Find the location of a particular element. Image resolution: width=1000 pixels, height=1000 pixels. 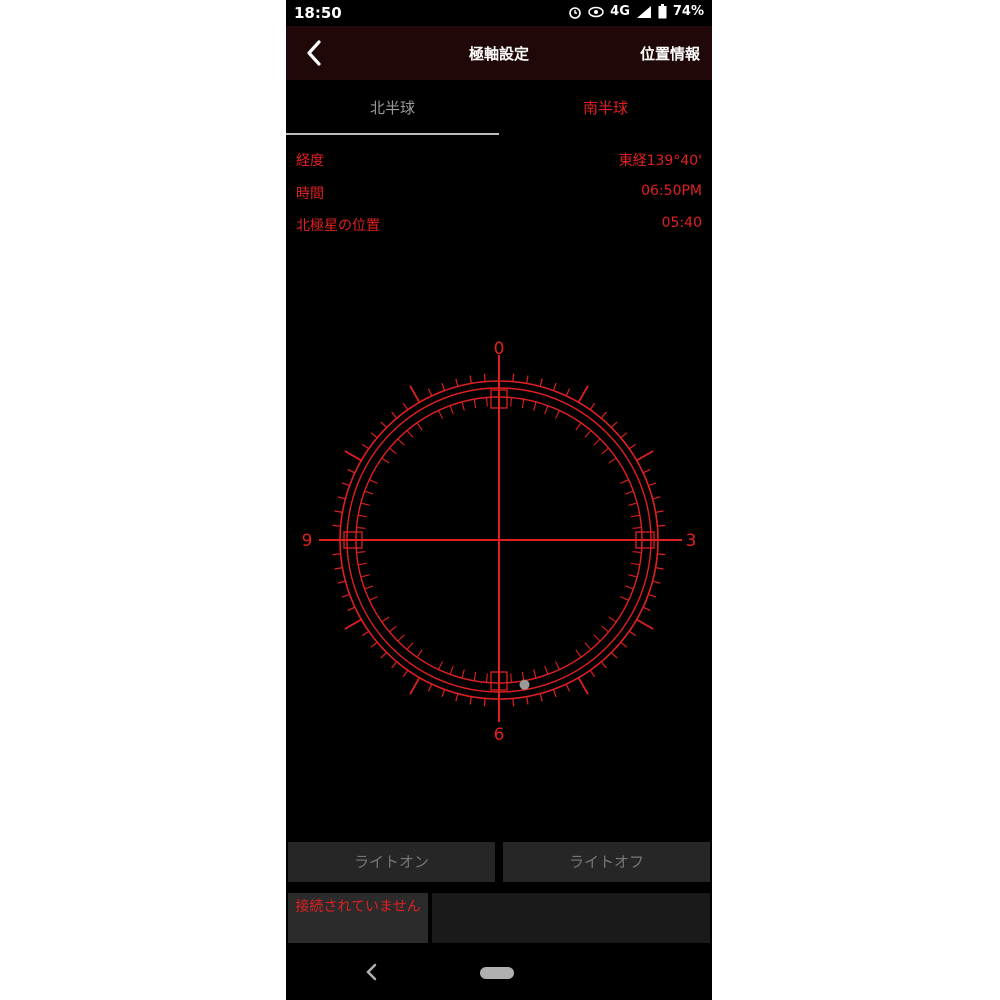

status-bar: 18:50 4G 74% is located at coordinates (499, 13).